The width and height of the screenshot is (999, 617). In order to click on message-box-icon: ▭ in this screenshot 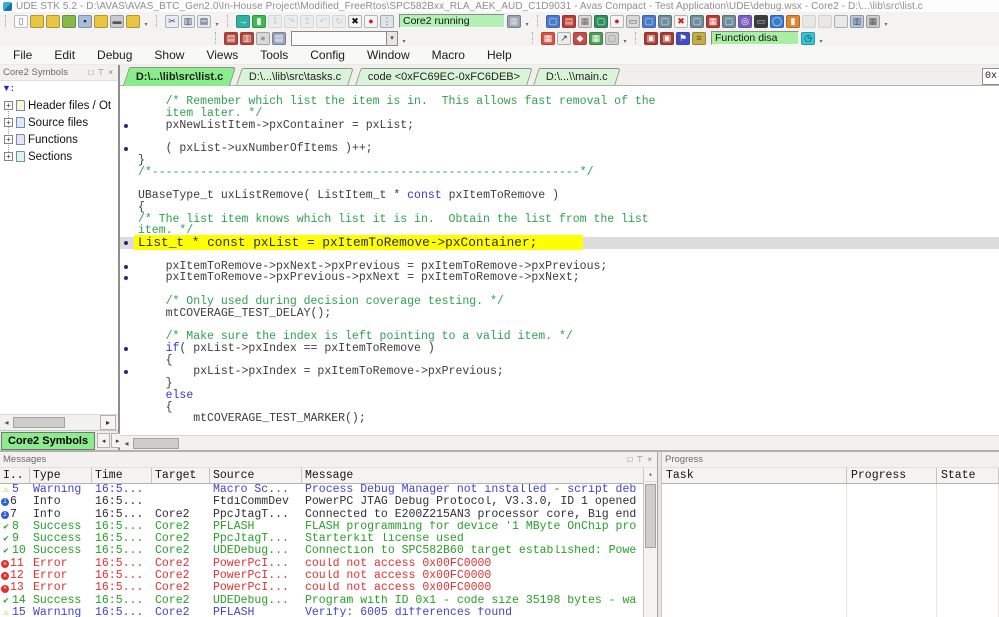, I will do `click(633, 21)`.